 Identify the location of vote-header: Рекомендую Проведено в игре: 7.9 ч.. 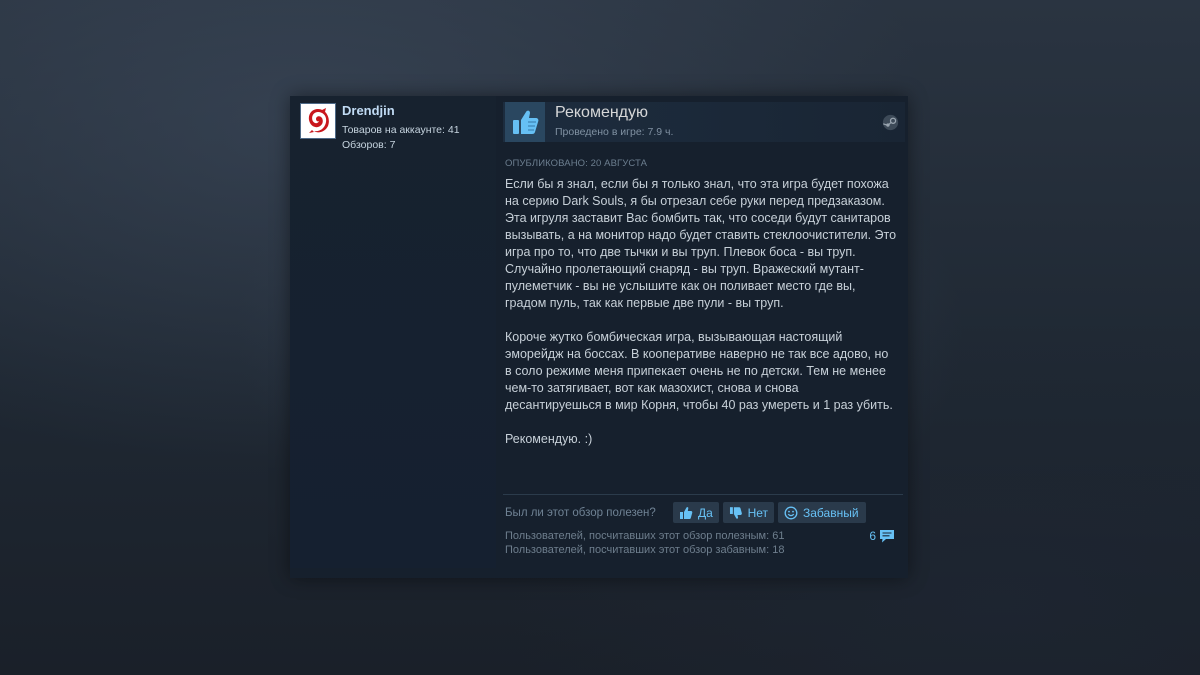
(704, 122).